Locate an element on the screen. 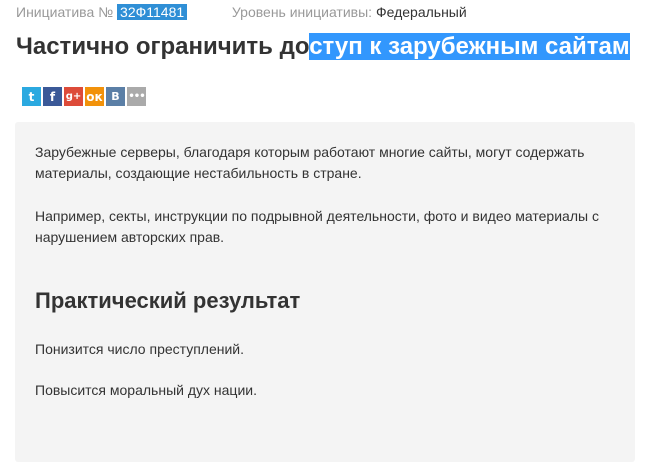  vkontakte-share-button: В is located at coordinates (115, 96).